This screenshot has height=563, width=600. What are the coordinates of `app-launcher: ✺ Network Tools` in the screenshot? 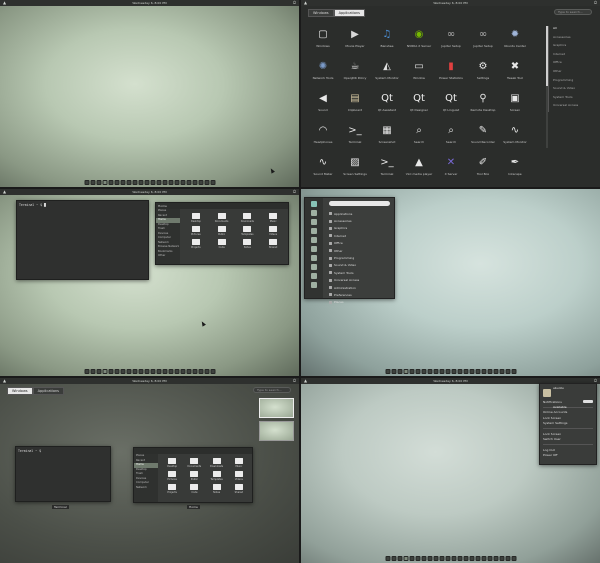 It's located at (323, 71).